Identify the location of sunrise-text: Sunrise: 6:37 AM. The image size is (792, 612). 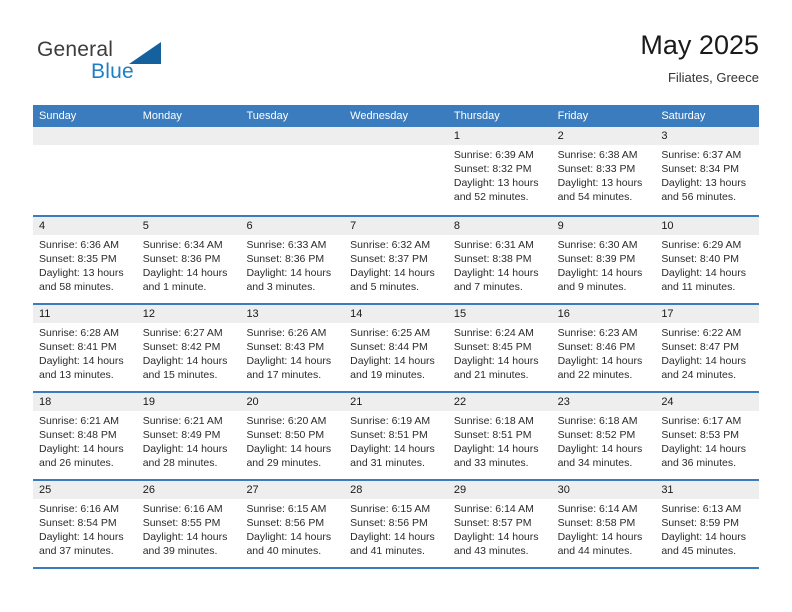
(701, 155).